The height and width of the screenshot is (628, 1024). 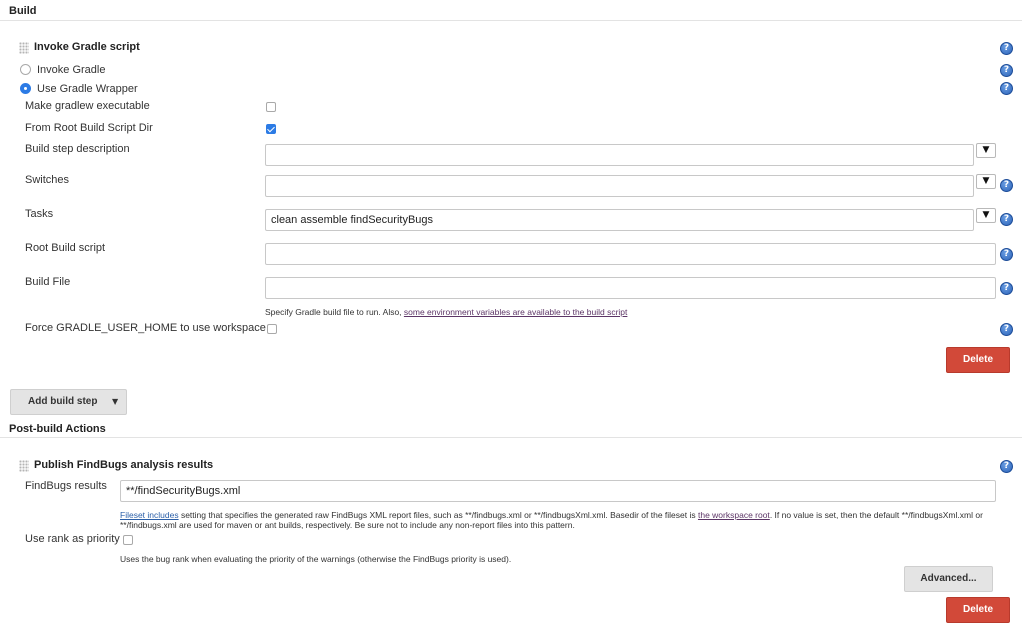 What do you see at coordinates (986, 150) in the screenshot?
I see `step-description-expand-button: ▼` at bounding box center [986, 150].